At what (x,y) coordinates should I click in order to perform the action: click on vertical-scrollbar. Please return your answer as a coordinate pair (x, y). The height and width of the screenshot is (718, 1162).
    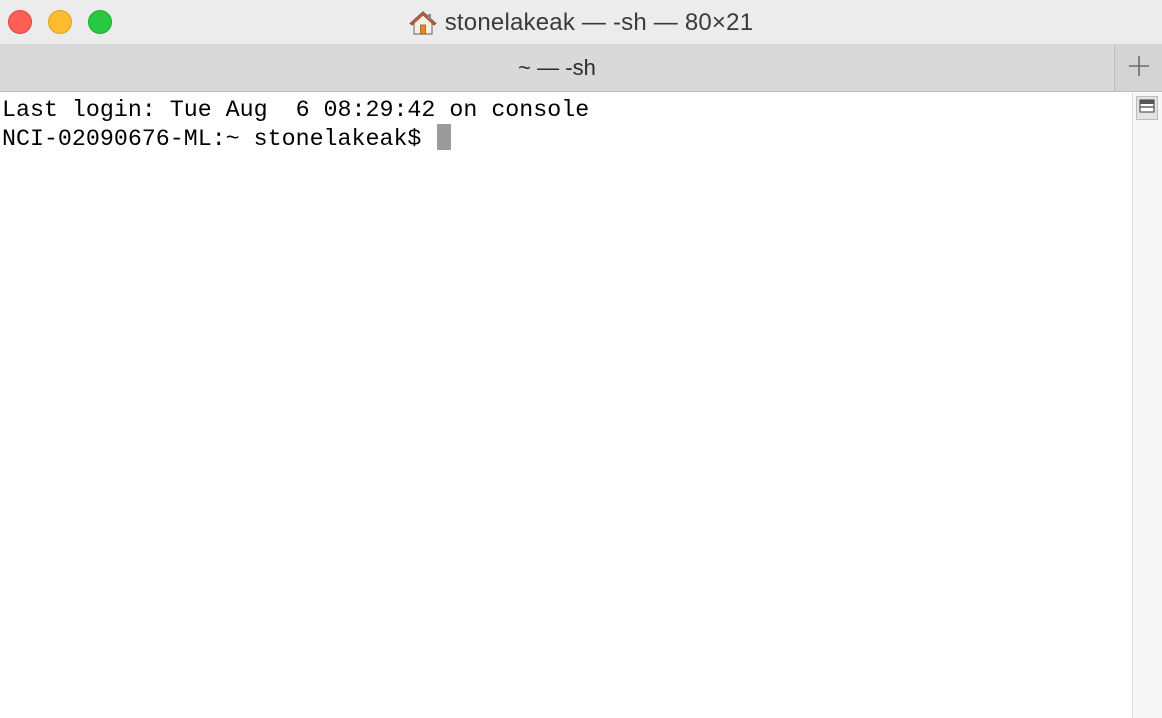
    Looking at the image, I should click on (1147, 405).